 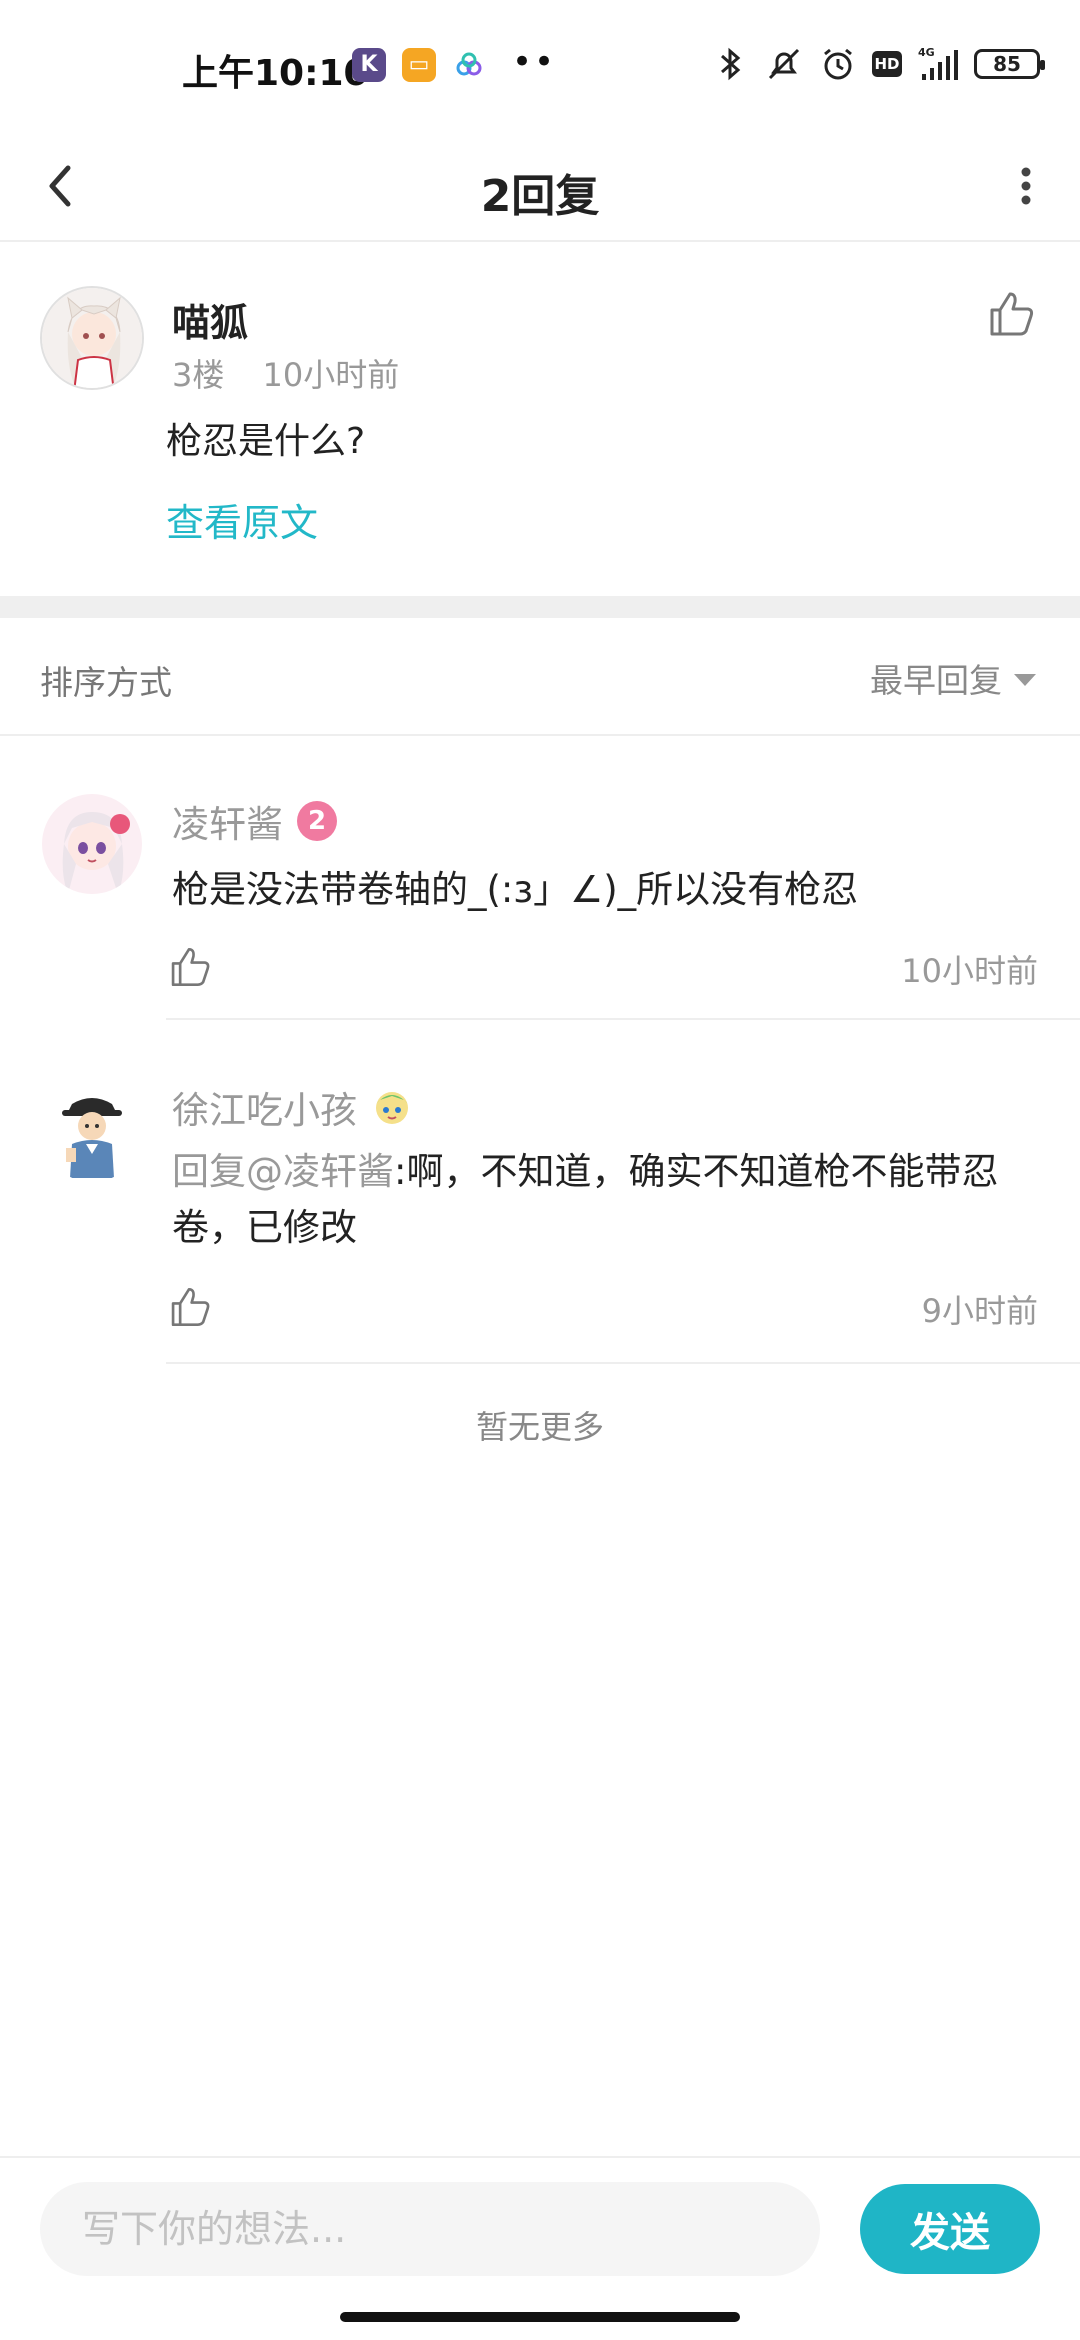 I want to click on post-meta: 3楼 10小时前, so click(x=299, y=373).